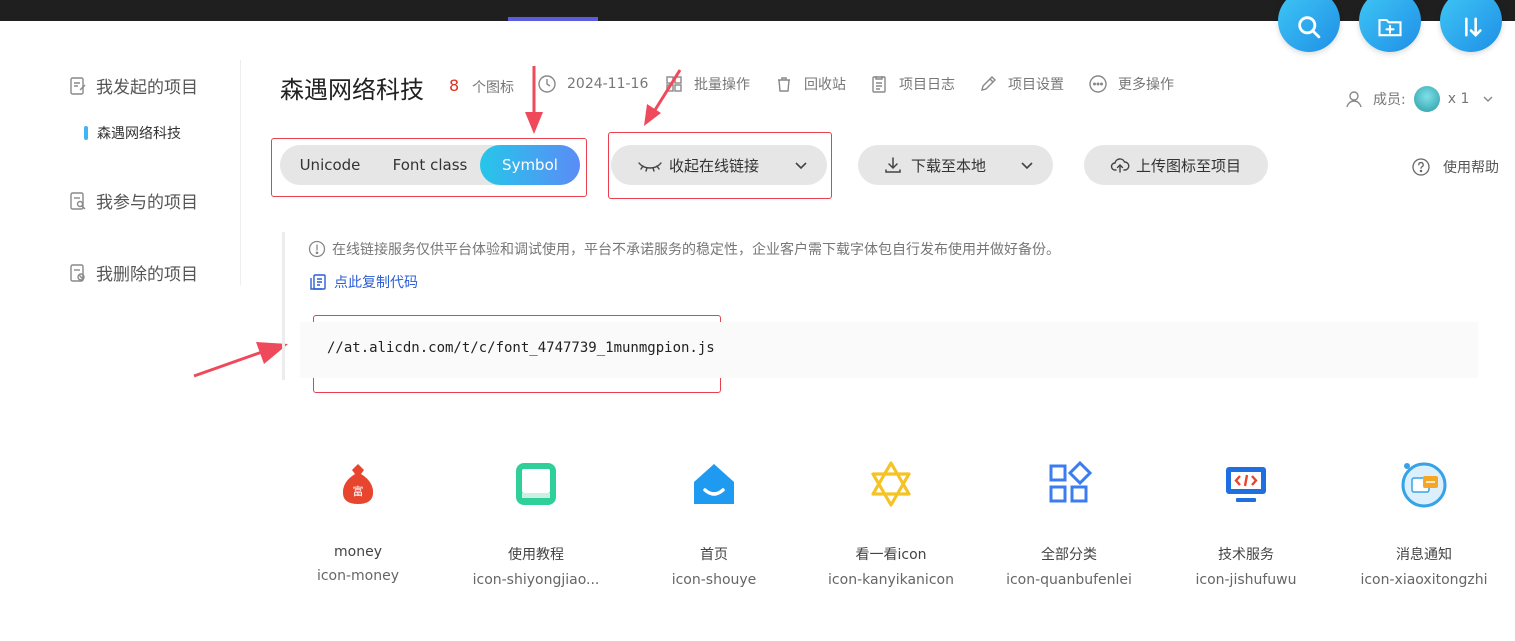 The height and width of the screenshot is (641, 1515). I want to click on sidebar-item-deleted: 我删除的项目, so click(133, 272).